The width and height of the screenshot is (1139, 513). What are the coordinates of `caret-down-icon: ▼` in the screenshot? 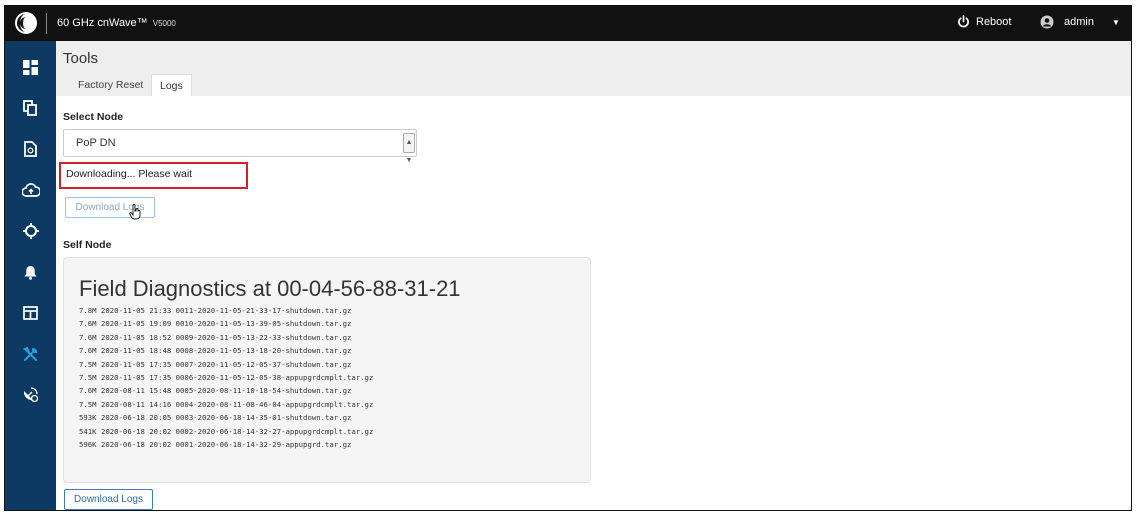 It's located at (1115, 22).